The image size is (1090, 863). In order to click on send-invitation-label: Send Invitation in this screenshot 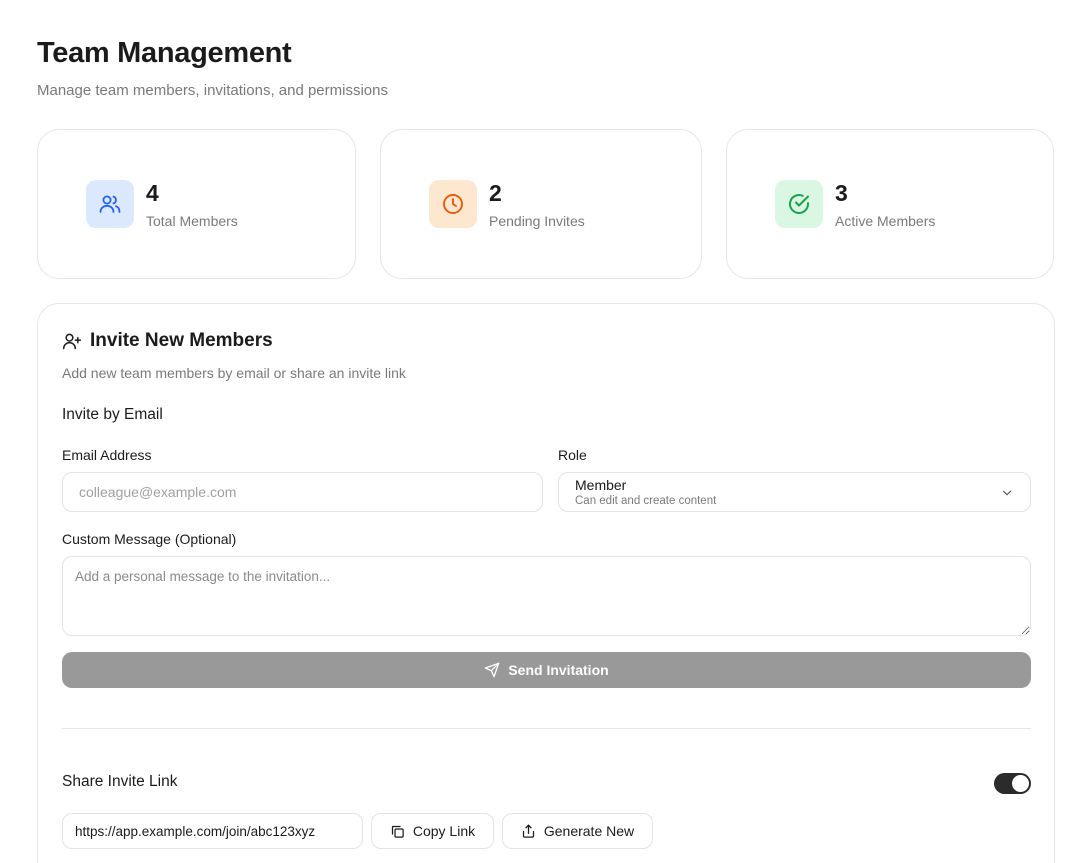, I will do `click(558, 670)`.